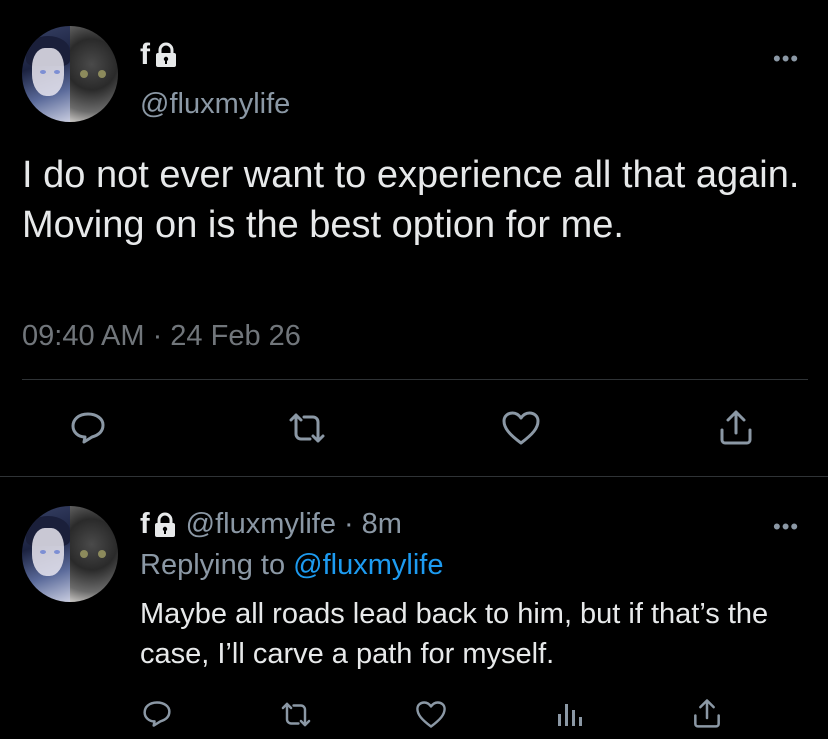  I want to click on replying-to: Replying to @fluxmylife, so click(291, 565).